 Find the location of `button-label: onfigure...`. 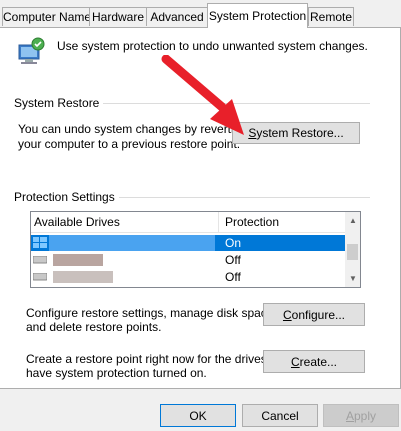

button-label: onfigure... is located at coordinates (318, 314).